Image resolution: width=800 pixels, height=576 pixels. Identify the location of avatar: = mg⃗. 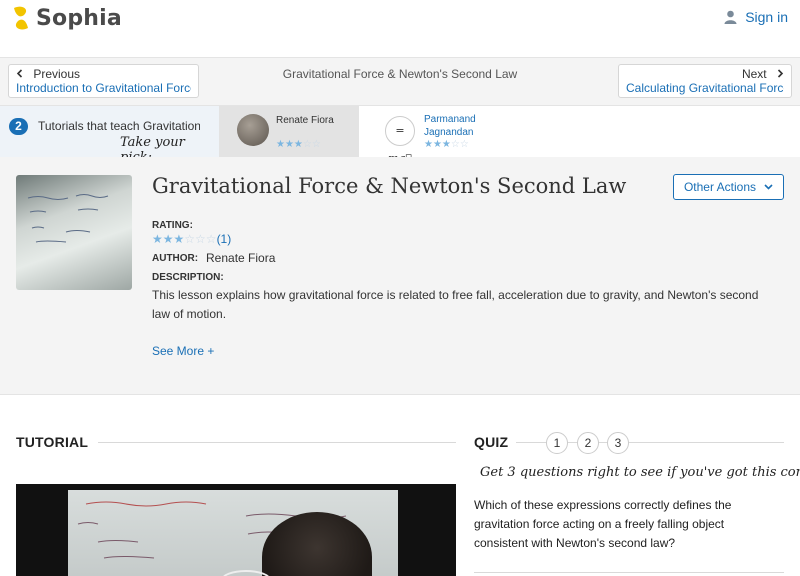
(400, 140).